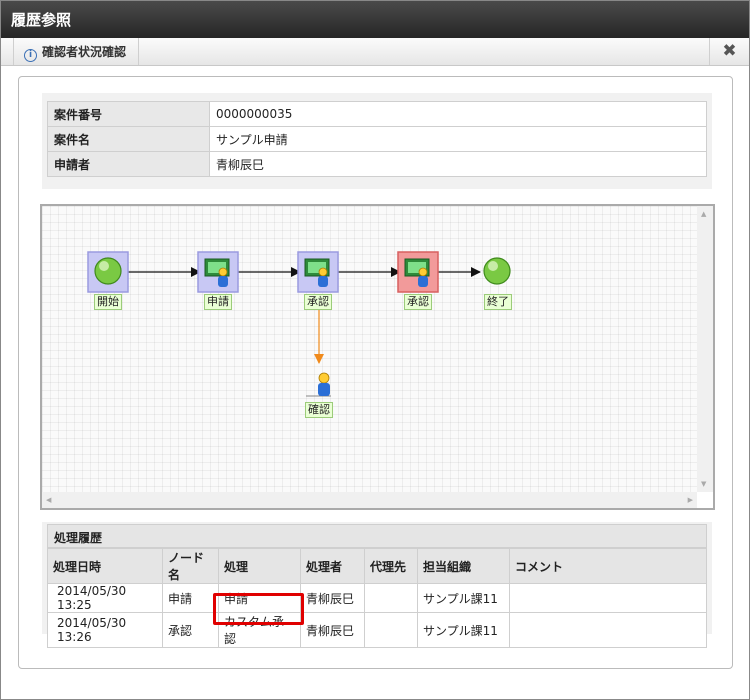 The image size is (750, 700). I want to click on table-row: 2014/05/30 13:26 承認 カスタム承認 青柳辰巳 サンプル課11, so click(377, 630).